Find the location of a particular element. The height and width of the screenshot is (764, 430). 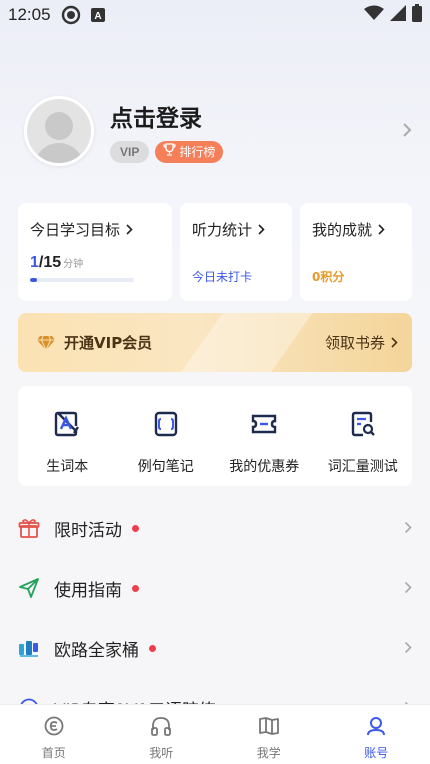

bottom-tab-bar: 首页 我听 我学 账号 is located at coordinates (215, 734).